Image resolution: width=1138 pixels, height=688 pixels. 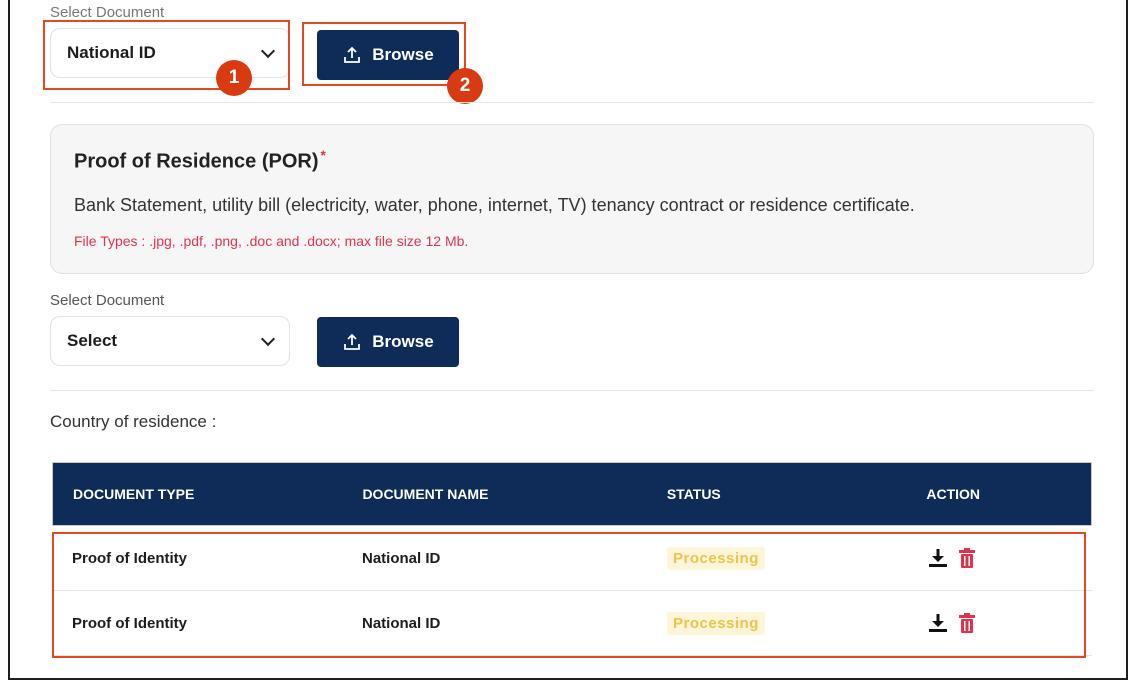 What do you see at coordinates (403, 341) in the screenshot?
I see `por-browse-button-label: Browse` at bounding box center [403, 341].